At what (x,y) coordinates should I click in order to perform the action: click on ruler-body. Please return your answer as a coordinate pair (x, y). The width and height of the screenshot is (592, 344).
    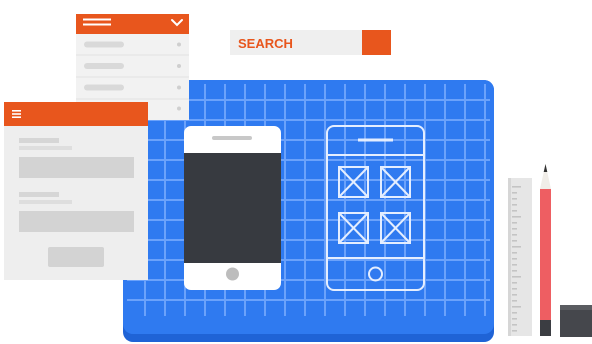
    Looking at the image, I should click on (520, 257).